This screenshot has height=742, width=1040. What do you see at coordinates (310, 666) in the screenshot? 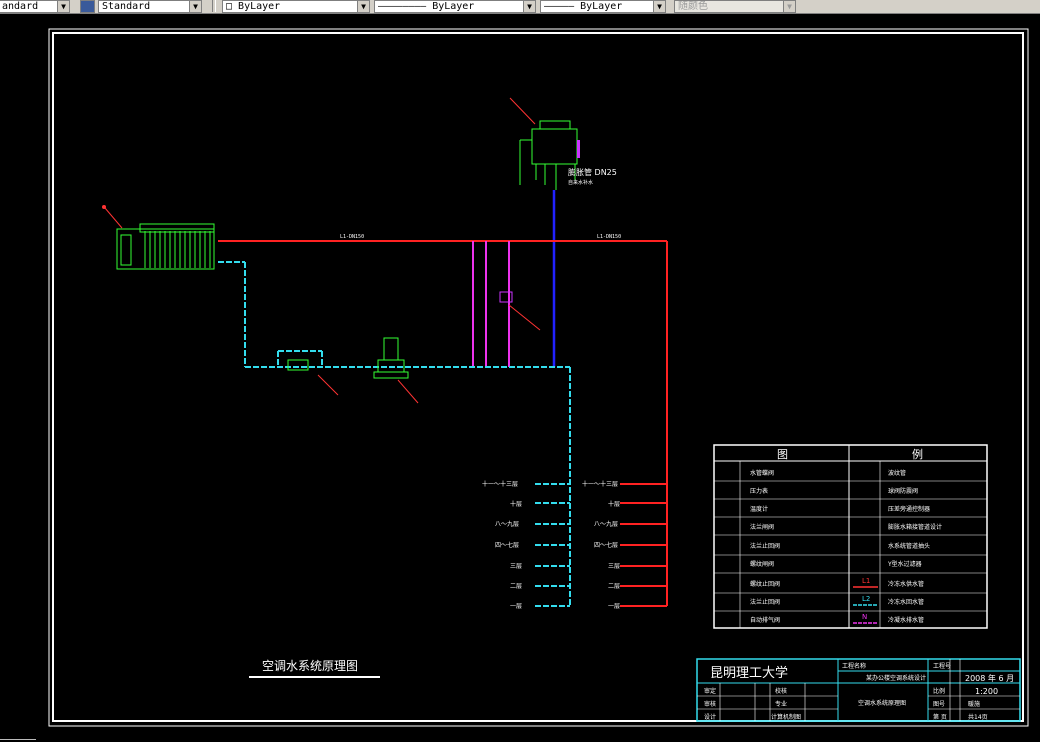
I see `drawing-title: 空调水系统原理图` at bounding box center [310, 666].